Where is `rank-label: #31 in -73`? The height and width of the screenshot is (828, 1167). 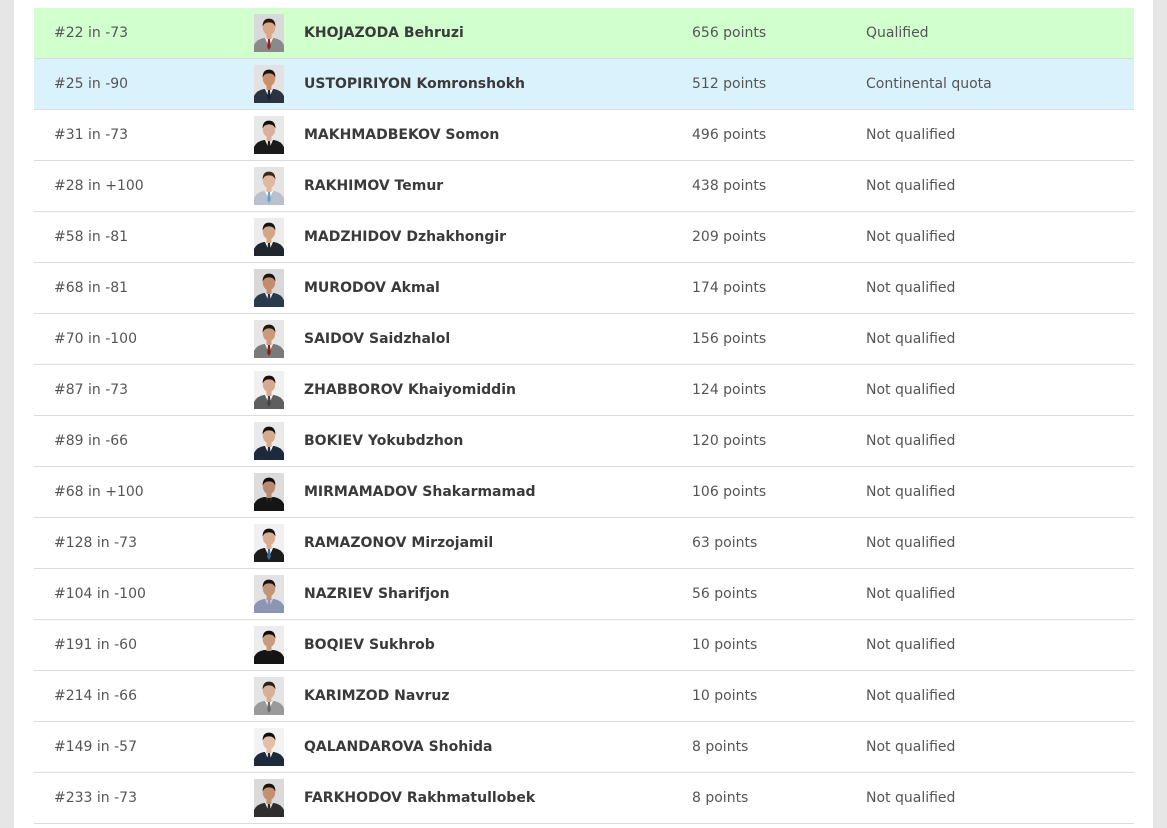
rank-label: #31 in -73 is located at coordinates (91, 135).